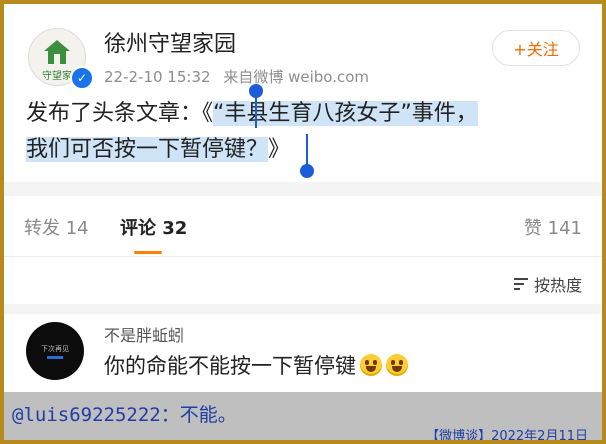 The image size is (606, 444). Describe the element at coordinates (507, 436) in the screenshot. I see `caption-source: 【微博谈】2022年2月11日` at that location.